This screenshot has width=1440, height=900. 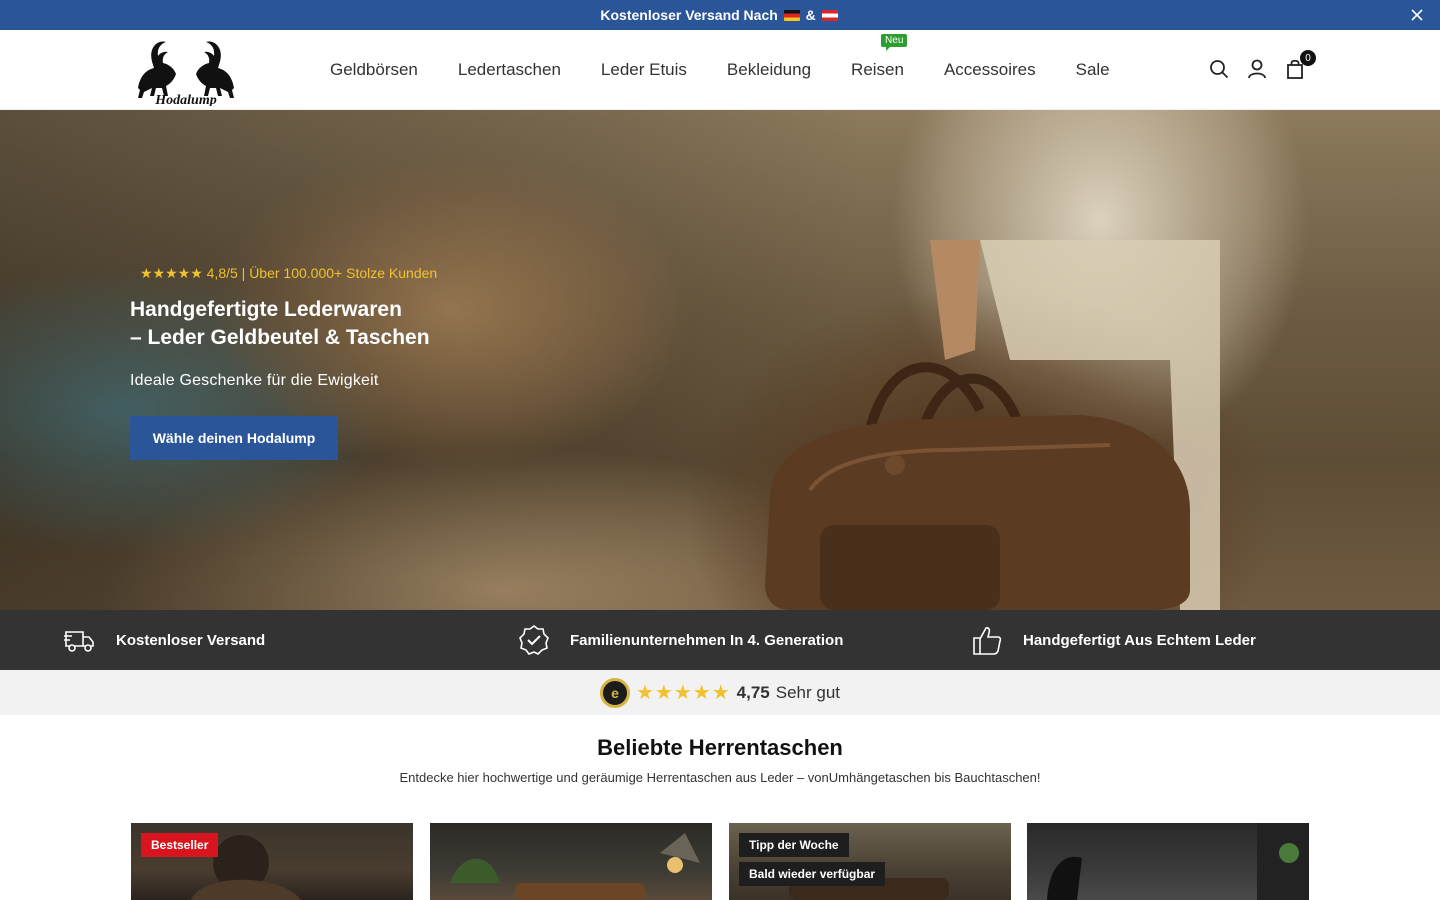 I want to click on trusted-shops-bar: e ★★★★★ 4,75 Sehr gut, so click(x=720, y=692).